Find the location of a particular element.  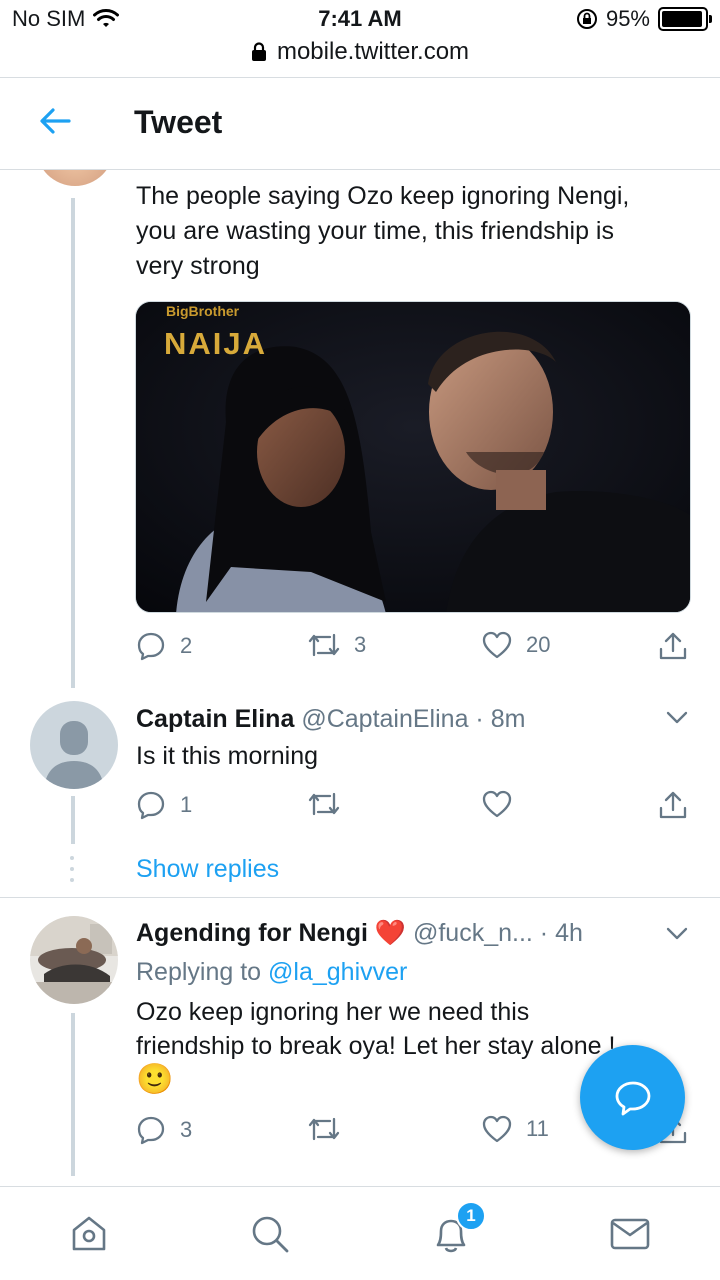

media-watermark-top: BigBrother is located at coordinates (203, 311).